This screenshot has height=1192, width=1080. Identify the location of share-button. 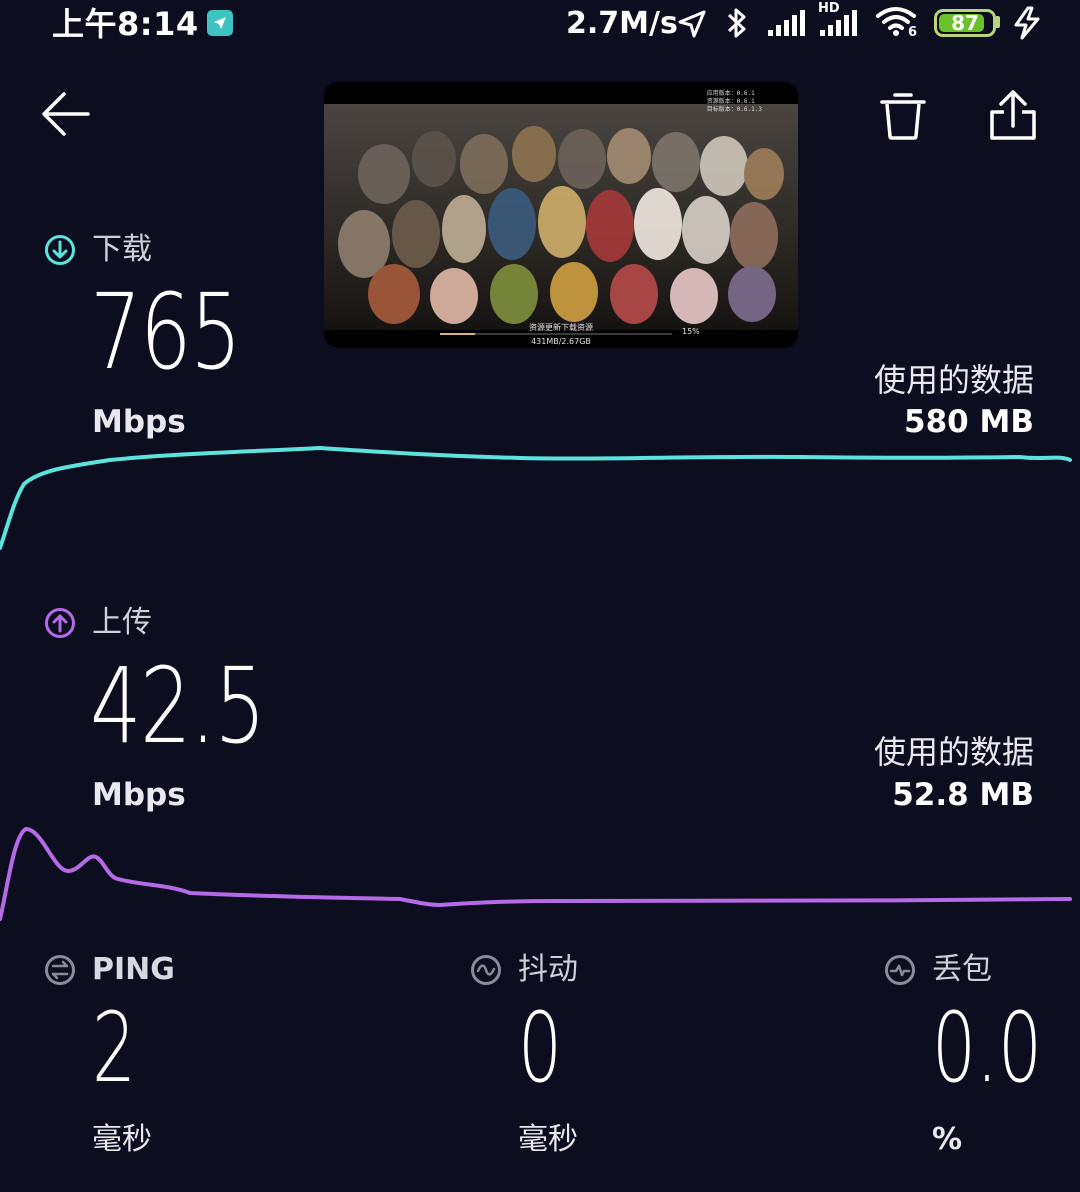
(1013, 115).